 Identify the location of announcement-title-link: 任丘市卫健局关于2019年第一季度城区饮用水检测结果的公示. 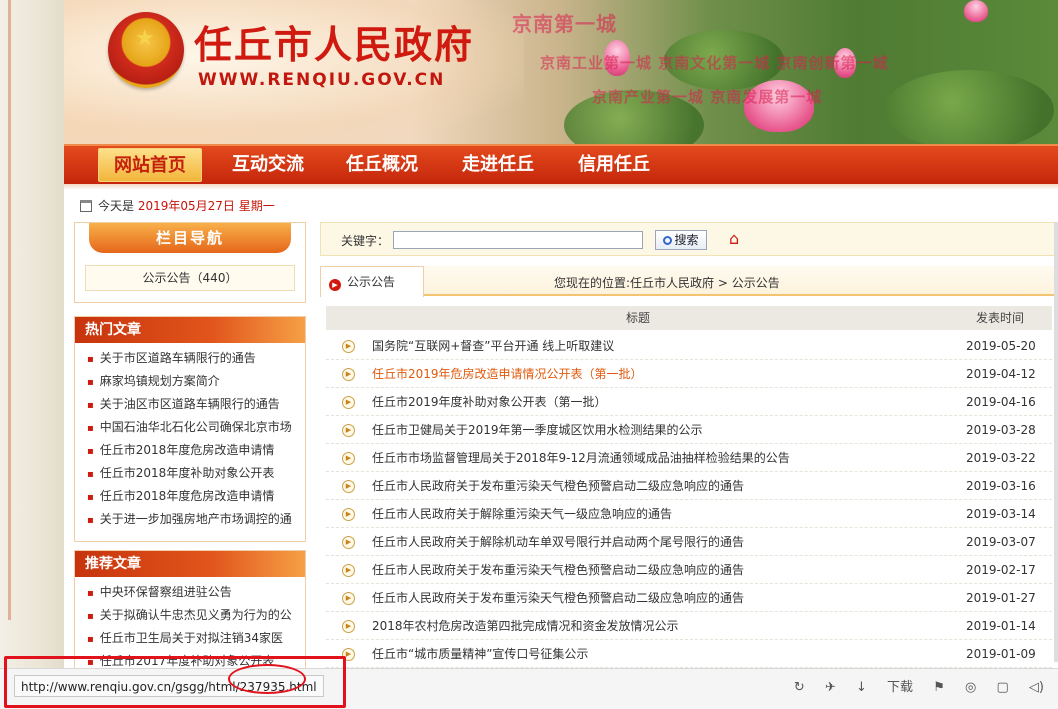
(652, 430).